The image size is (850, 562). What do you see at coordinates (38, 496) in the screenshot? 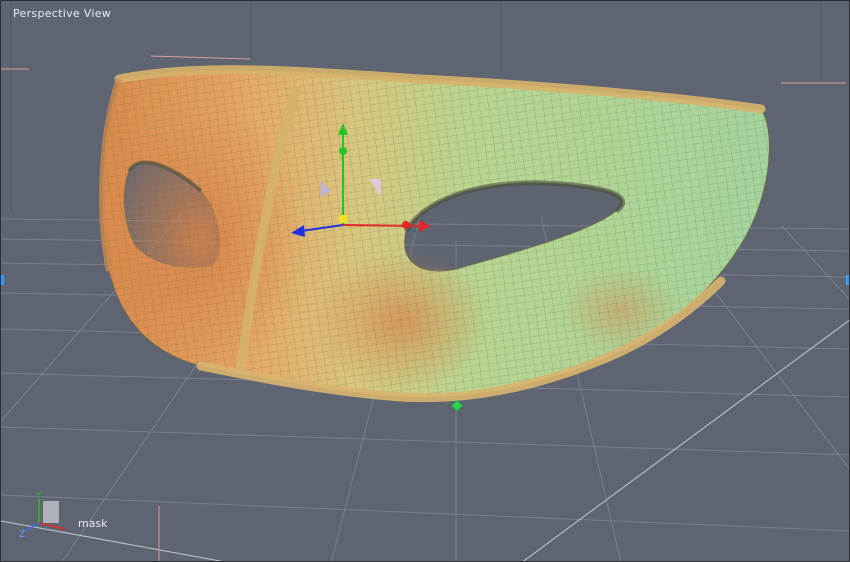
I see `svg-text: Y` at bounding box center [38, 496].